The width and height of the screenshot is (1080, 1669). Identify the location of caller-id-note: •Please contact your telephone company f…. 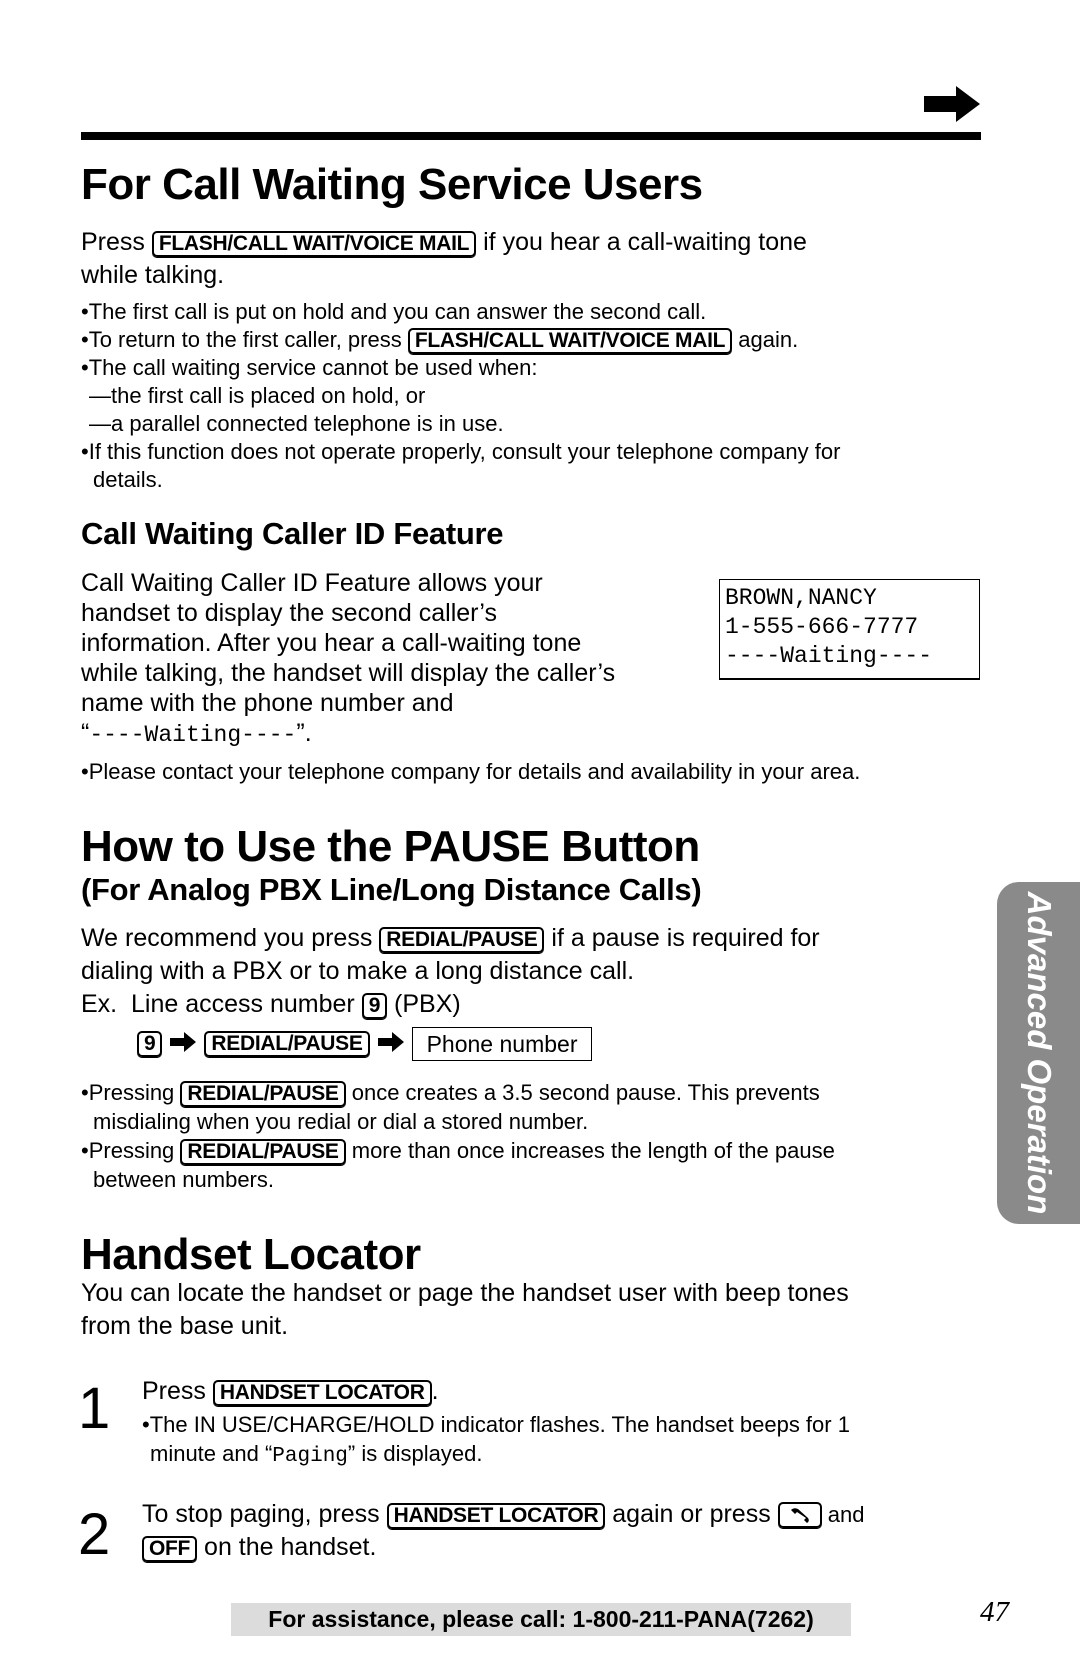
(471, 771).